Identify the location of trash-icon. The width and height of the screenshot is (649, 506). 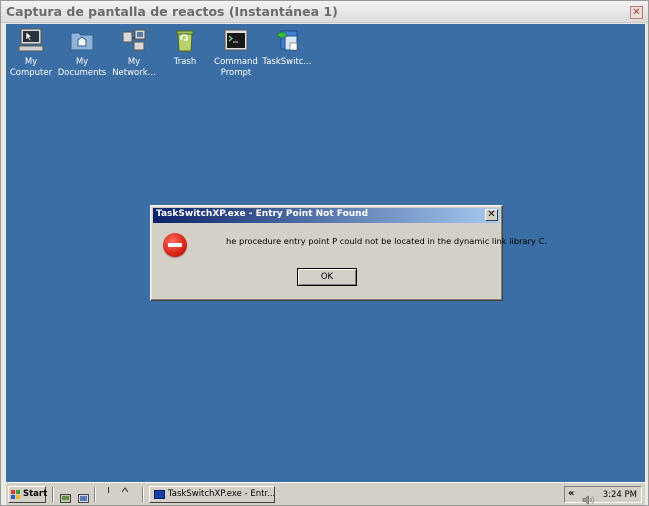
(185, 40).